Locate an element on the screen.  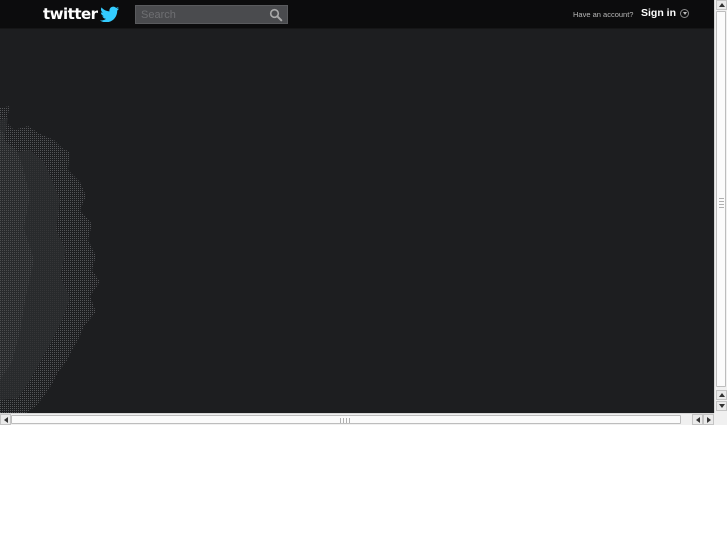
top-navigation-bar: twitter Have an account? Sign in is located at coordinates (357, 14).